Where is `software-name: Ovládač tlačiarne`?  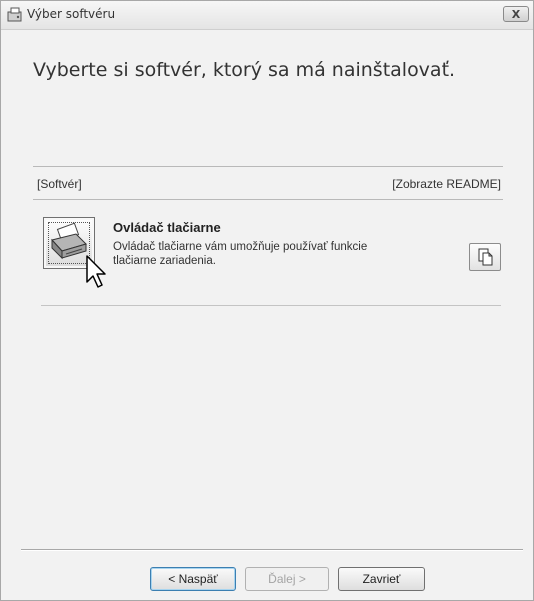
software-name: Ovládač tlačiarne is located at coordinates (167, 227).